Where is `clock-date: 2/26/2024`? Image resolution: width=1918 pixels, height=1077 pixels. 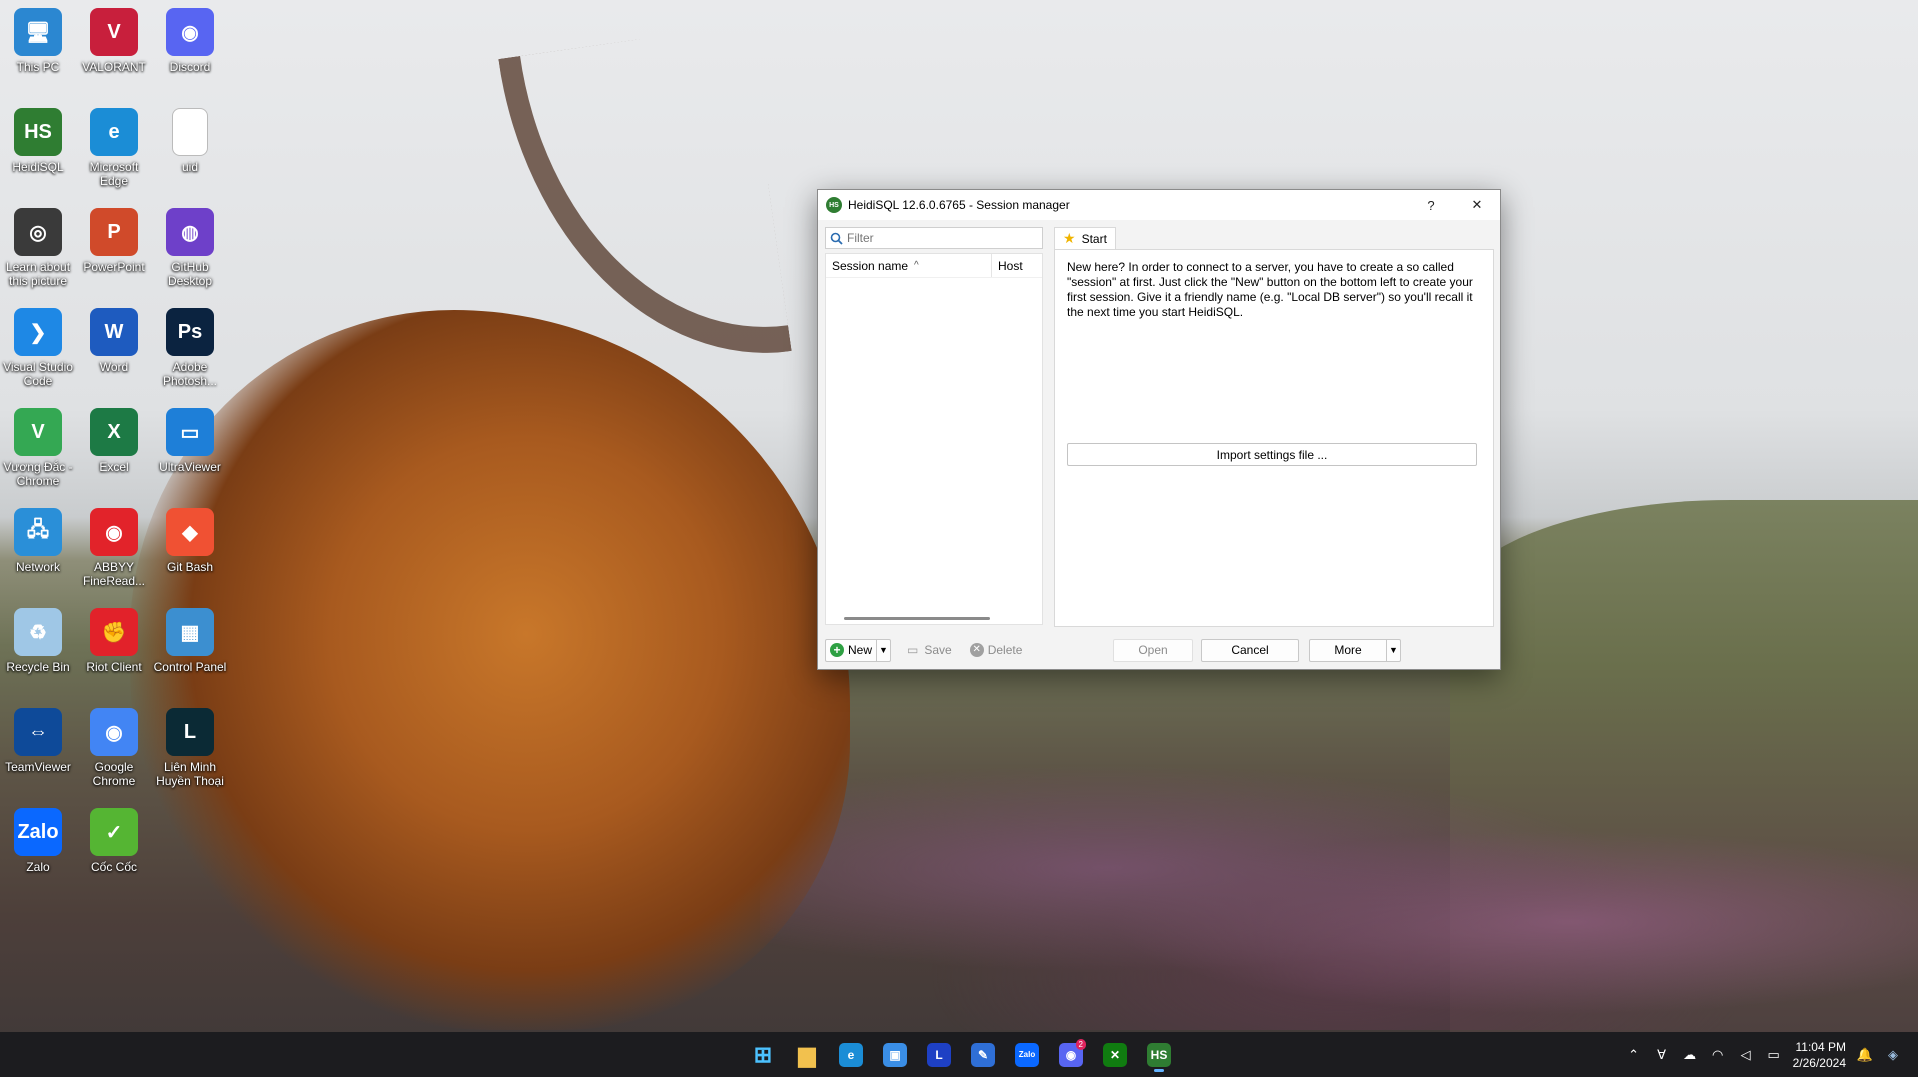
clock-date: 2/26/2024 is located at coordinates (1819, 1062).